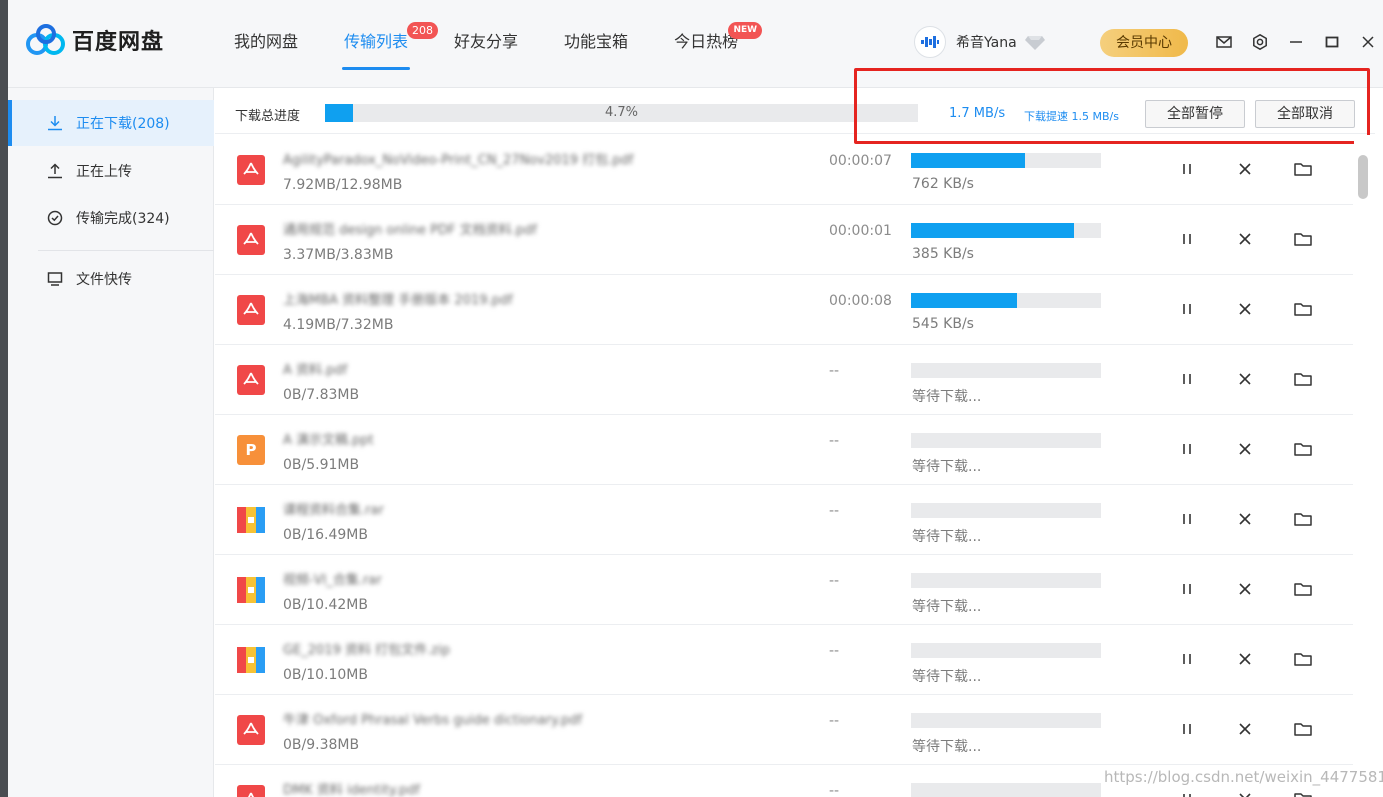 This screenshot has height=797, width=1383. I want to click on tab-transfer-list: 传输列表 208, so click(390, 44).